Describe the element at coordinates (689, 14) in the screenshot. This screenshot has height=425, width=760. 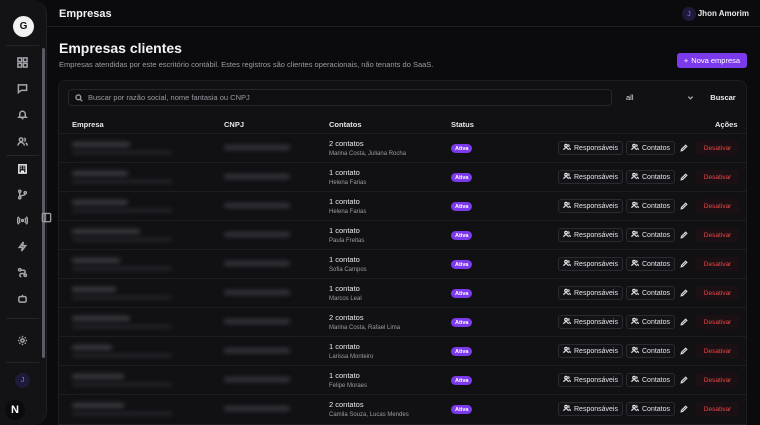
I see `user-avatar: J` at that location.